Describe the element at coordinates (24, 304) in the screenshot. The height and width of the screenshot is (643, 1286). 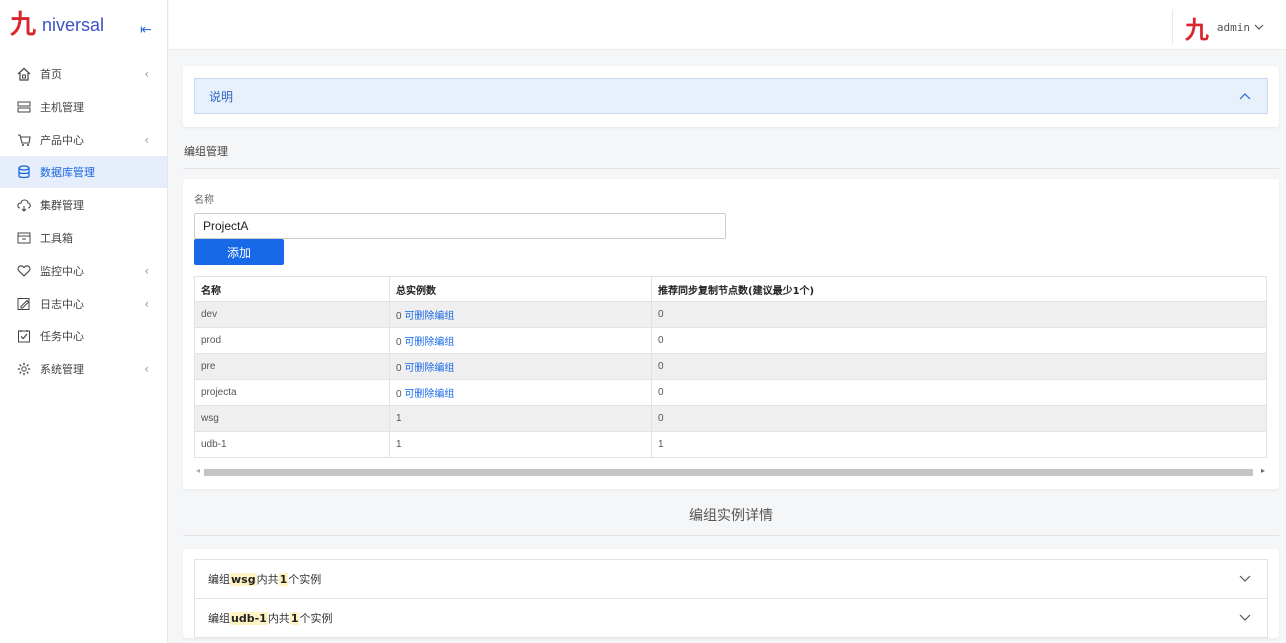
I see `edit-log-icon` at that location.